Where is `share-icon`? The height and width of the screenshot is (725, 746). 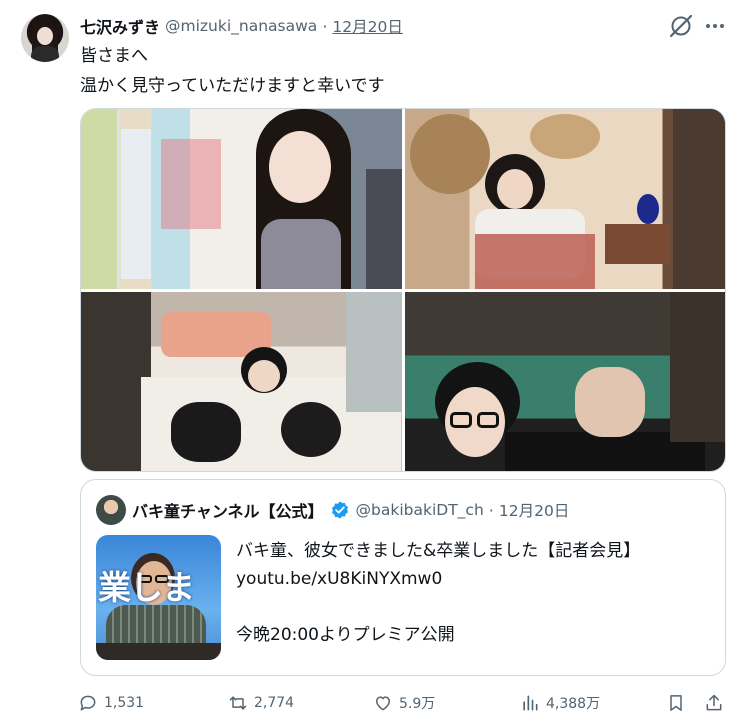
share-icon is located at coordinates (714, 702).